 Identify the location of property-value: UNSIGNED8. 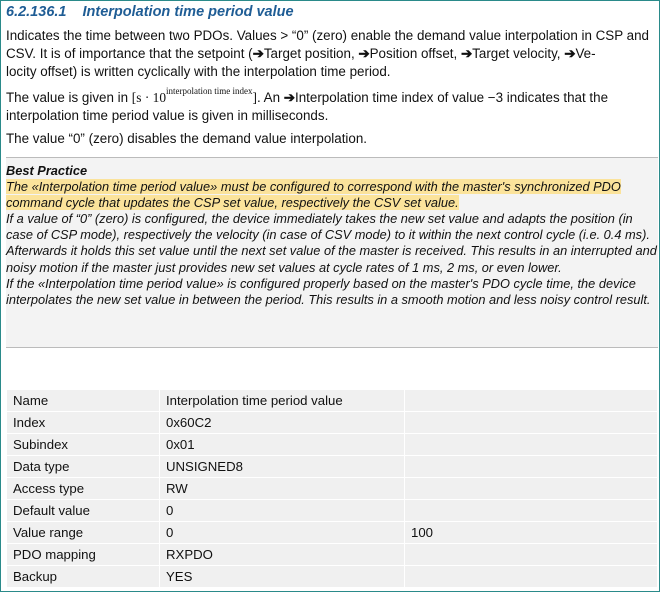
(282, 466).